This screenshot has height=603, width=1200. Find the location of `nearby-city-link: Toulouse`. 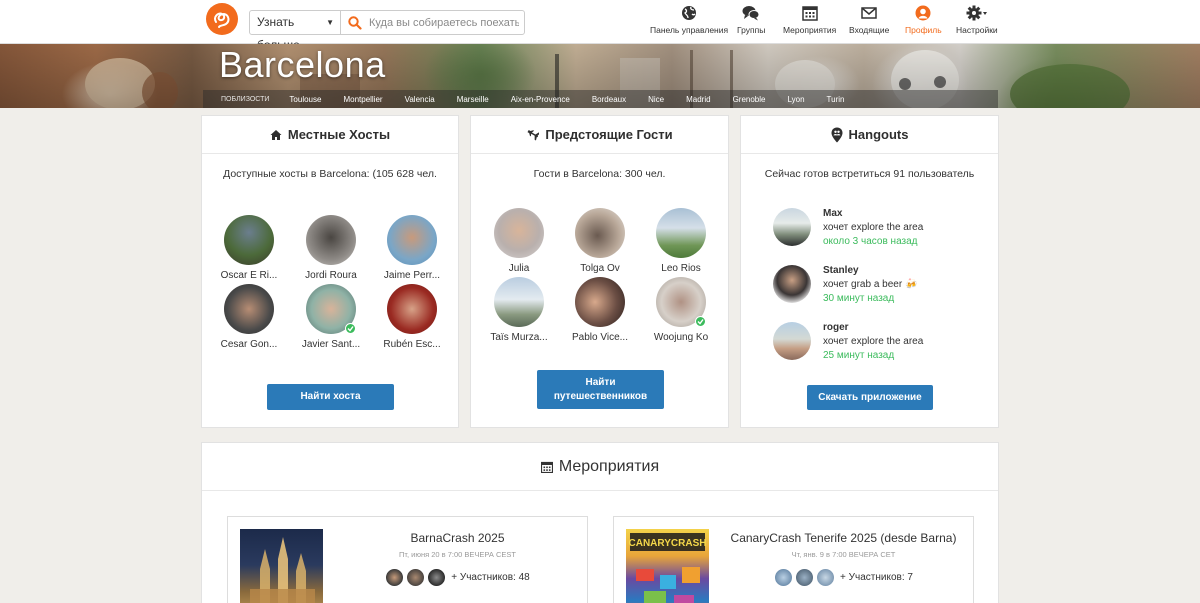

nearby-city-link: Toulouse is located at coordinates (305, 99).